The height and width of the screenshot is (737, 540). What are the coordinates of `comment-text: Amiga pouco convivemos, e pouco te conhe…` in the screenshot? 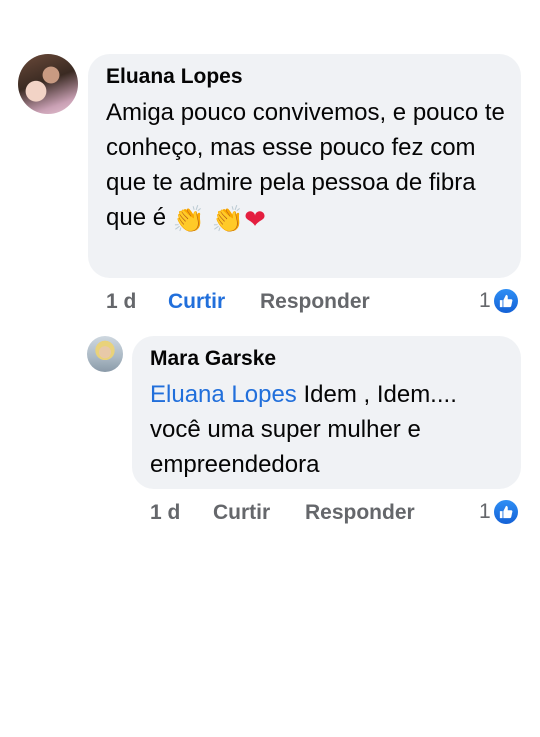 It's located at (308, 165).